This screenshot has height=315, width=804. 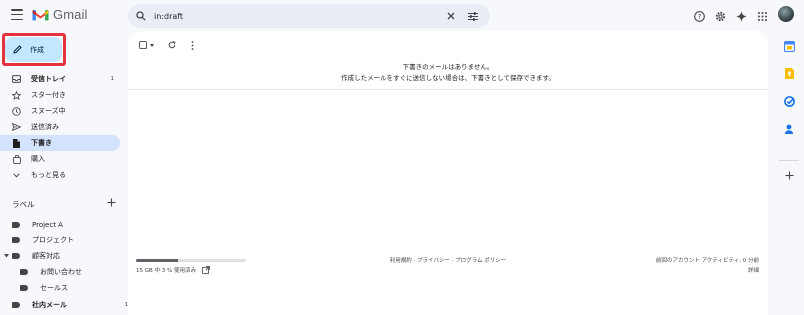 I want to click on activity-details-link: 詳細, so click(x=753, y=270).